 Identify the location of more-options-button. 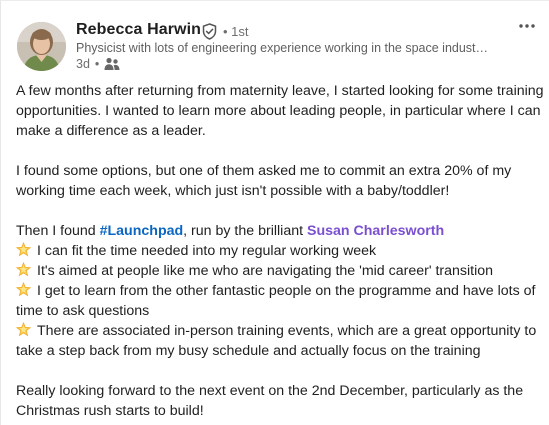
(527, 26).